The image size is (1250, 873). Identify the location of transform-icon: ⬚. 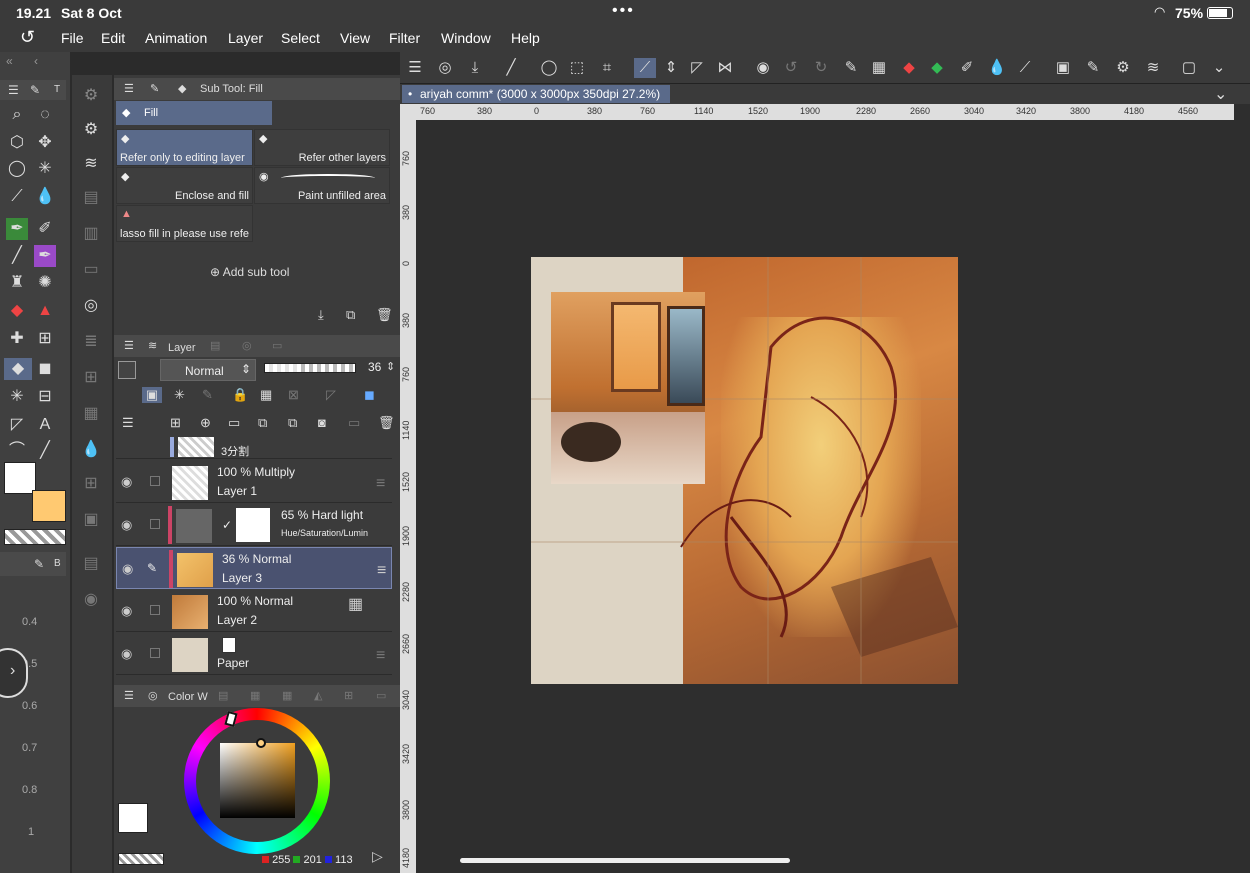
(577, 68).